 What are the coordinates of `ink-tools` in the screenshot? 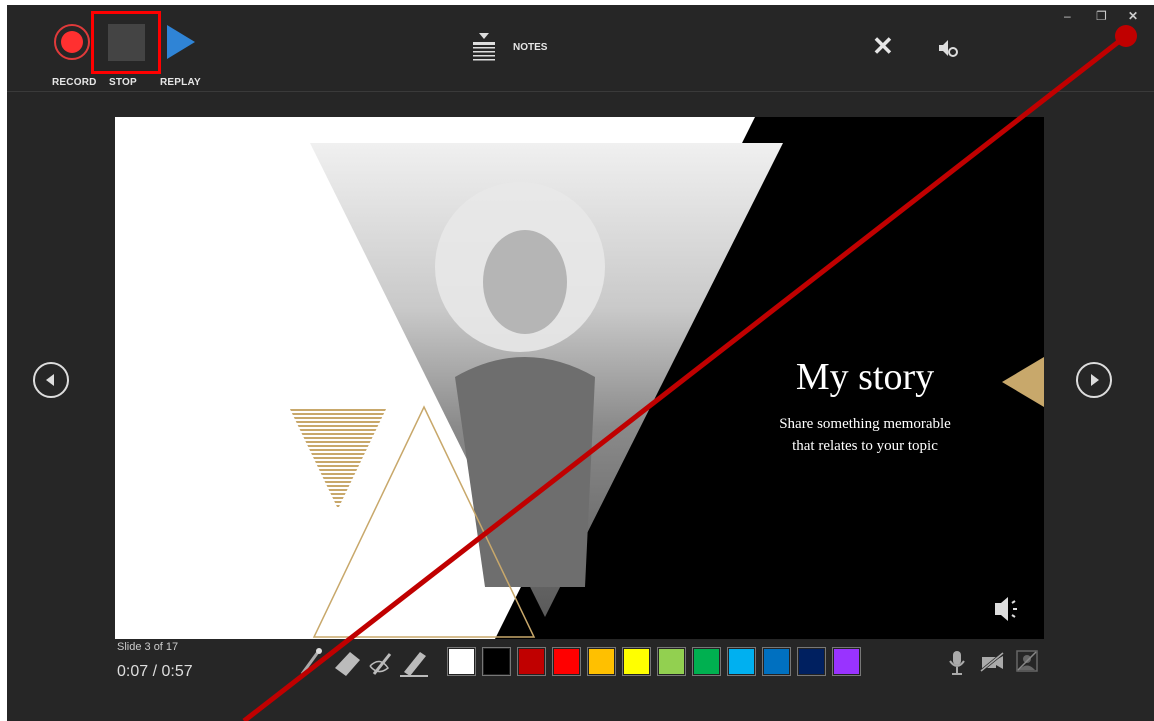 It's located at (364, 662).